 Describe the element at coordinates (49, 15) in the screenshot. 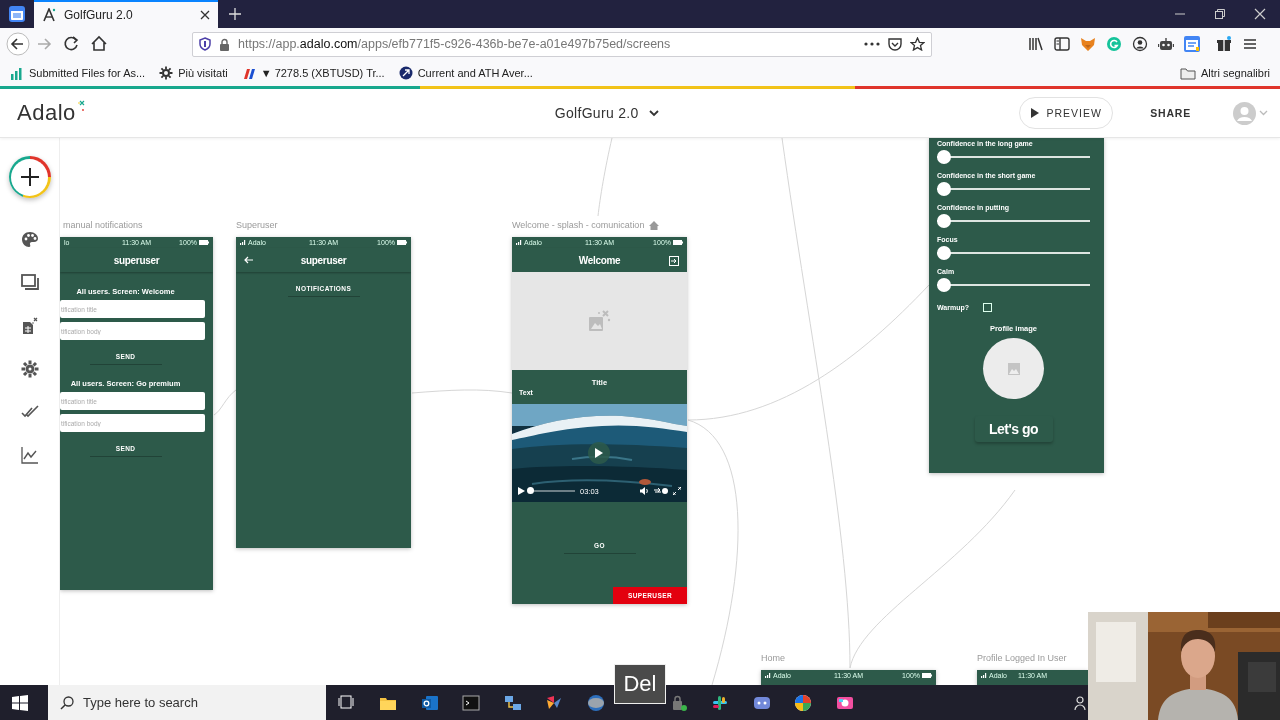

I see `tab-favicon-icon` at that location.